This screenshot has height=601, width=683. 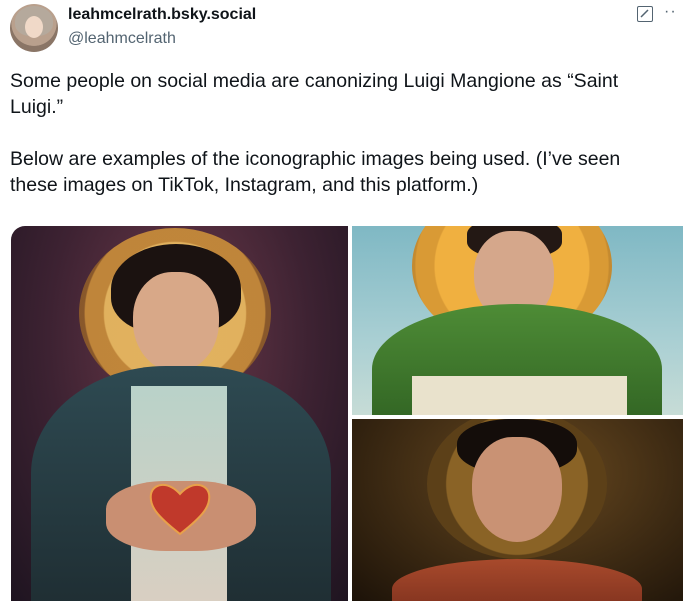 What do you see at coordinates (162, 15) in the screenshot?
I see `display-name: leahmcelrath.bsky.social` at bounding box center [162, 15].